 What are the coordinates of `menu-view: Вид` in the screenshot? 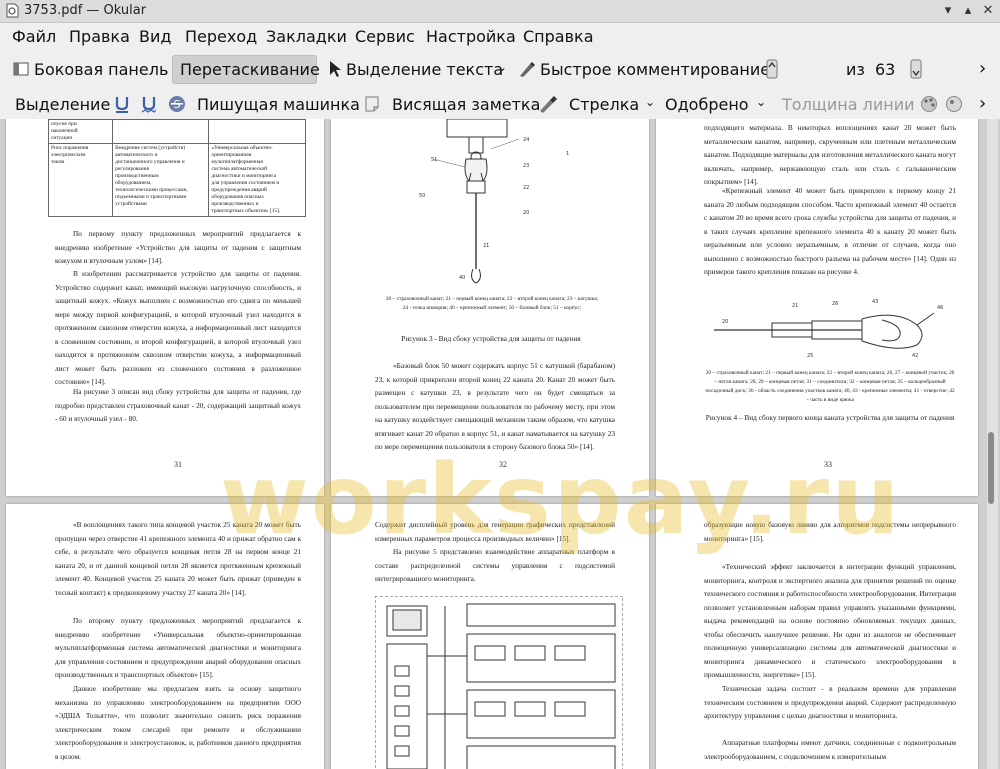 It's located at (155, 36).